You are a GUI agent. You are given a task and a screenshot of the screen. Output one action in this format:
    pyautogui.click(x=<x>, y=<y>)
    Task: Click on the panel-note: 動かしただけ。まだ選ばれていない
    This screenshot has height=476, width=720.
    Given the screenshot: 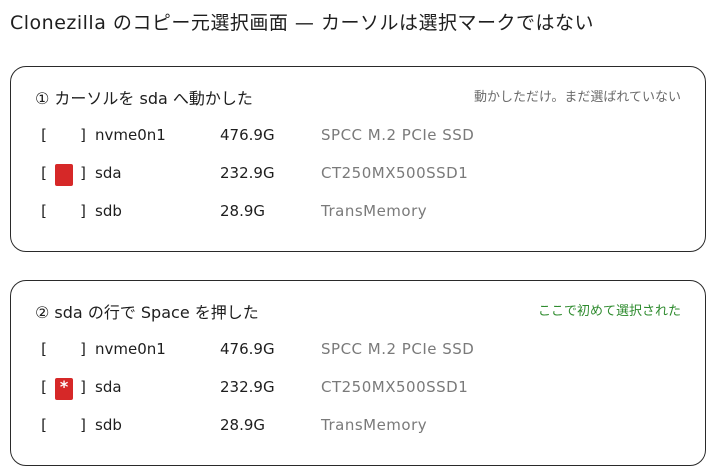 What is the action you would take?
    pyautogui.click(x=577, y=97)
    